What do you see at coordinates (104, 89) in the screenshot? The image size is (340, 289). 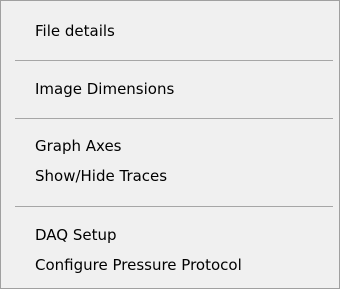 I see `menu-item-image-dimensions: Image Dimensions` at bounding box center [104, 89].